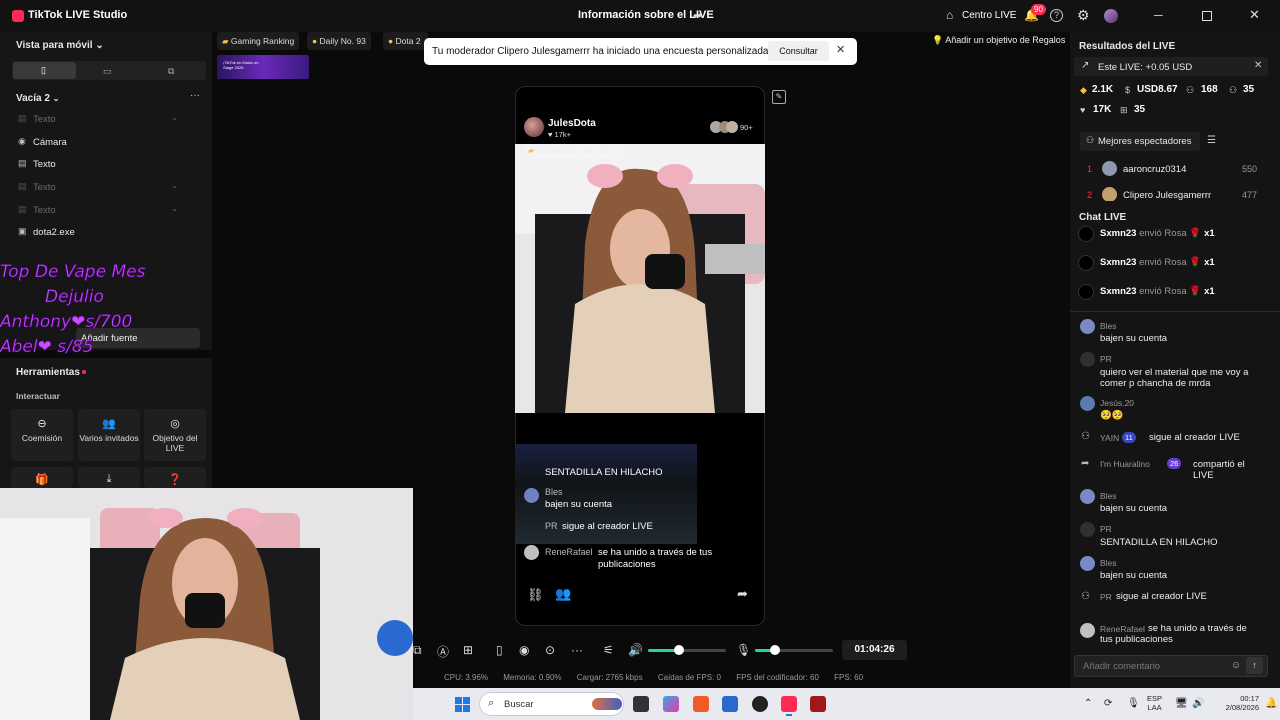 The width and height of the screenshot is (1280, 720). I want to click on close-window-button: ✕, so click(1254, 15).